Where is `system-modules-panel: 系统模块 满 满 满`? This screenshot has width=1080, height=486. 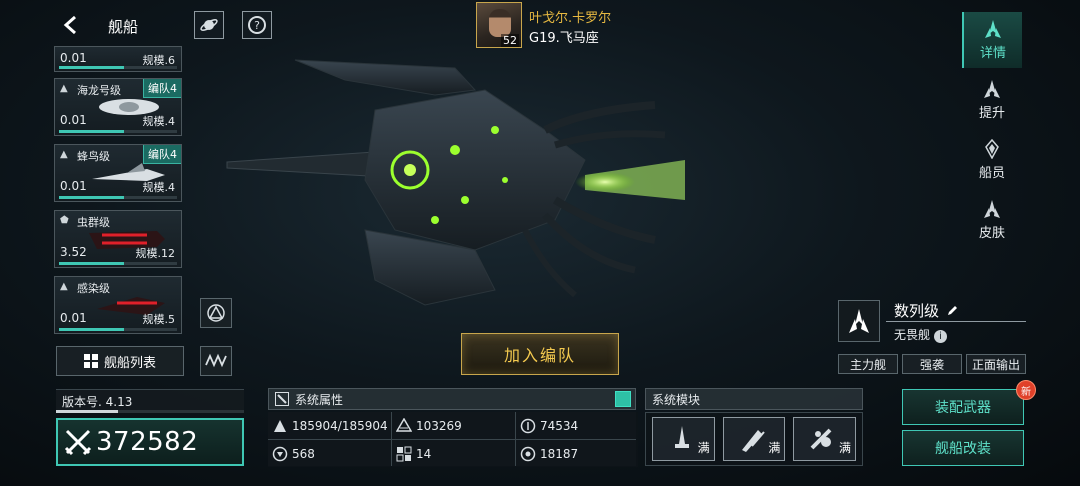 system-modules-panel: 系统模块 满 满 满 is located at coordinates (754, 427).